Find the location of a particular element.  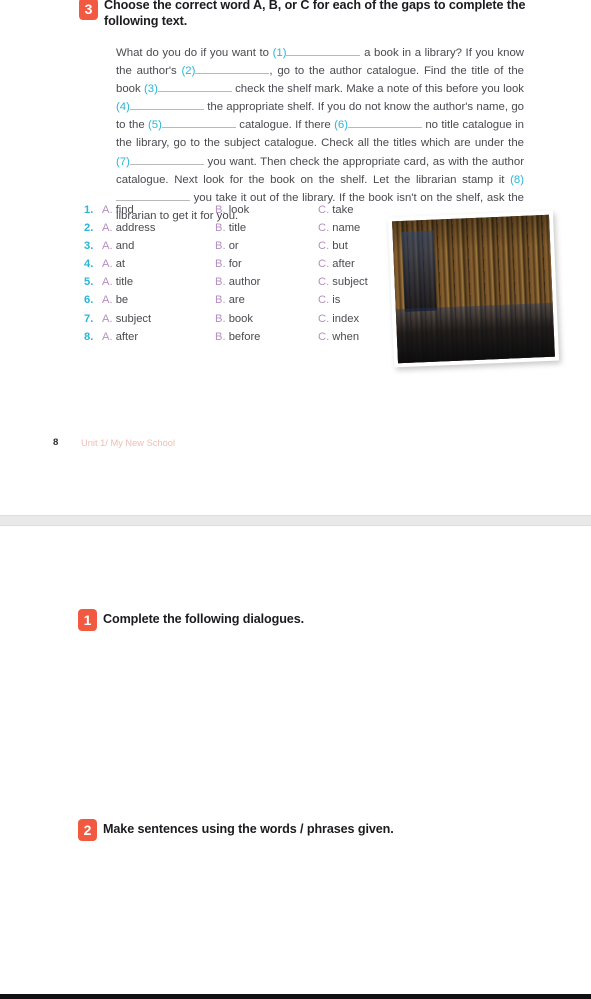

option-choice-a: A. subject is located at coordinates (126, 319).